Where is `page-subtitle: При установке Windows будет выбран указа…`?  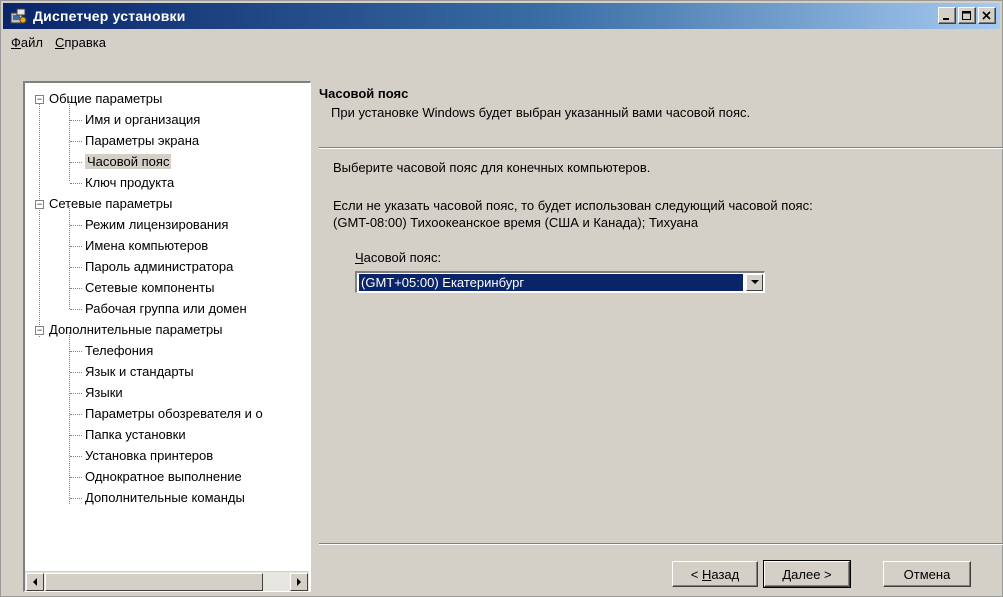
page-subtitle: При установке Windows будет выбран указа… is located at coordinates (541, 112).